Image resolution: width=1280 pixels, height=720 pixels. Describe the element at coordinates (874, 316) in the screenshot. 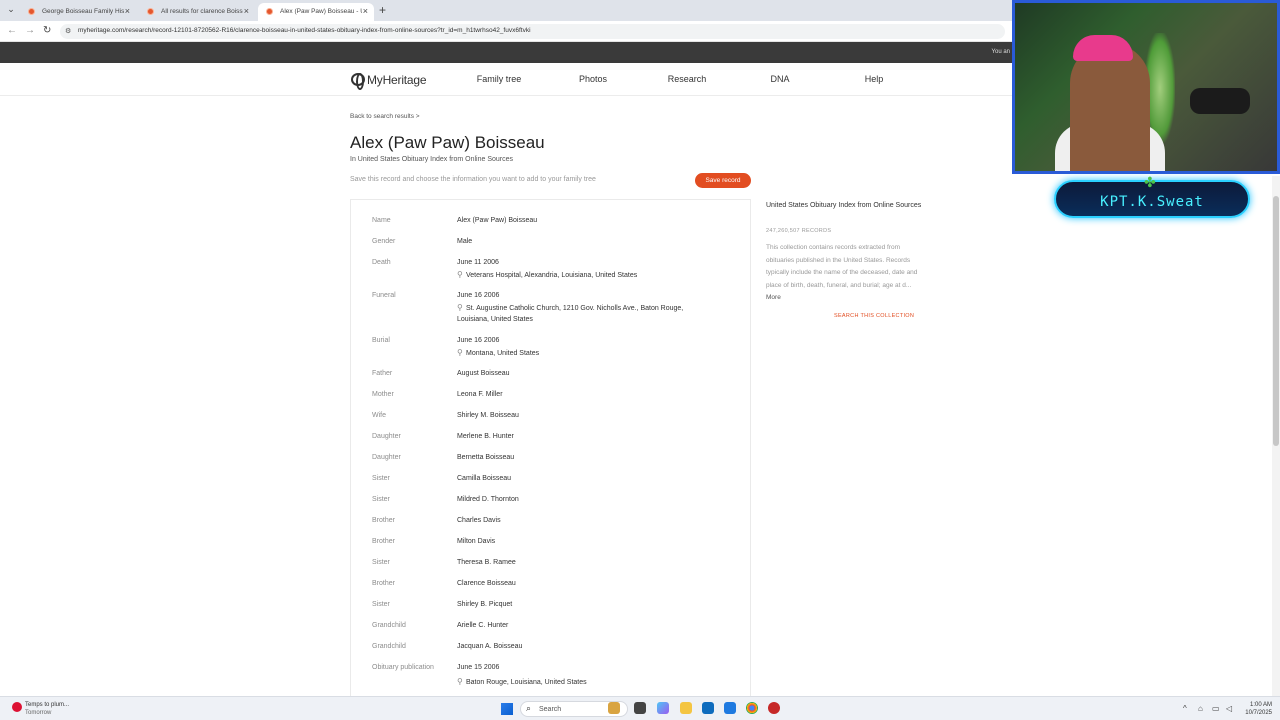

I see `search-collection-link: SEARCH THIS COLLECTION` at that location.